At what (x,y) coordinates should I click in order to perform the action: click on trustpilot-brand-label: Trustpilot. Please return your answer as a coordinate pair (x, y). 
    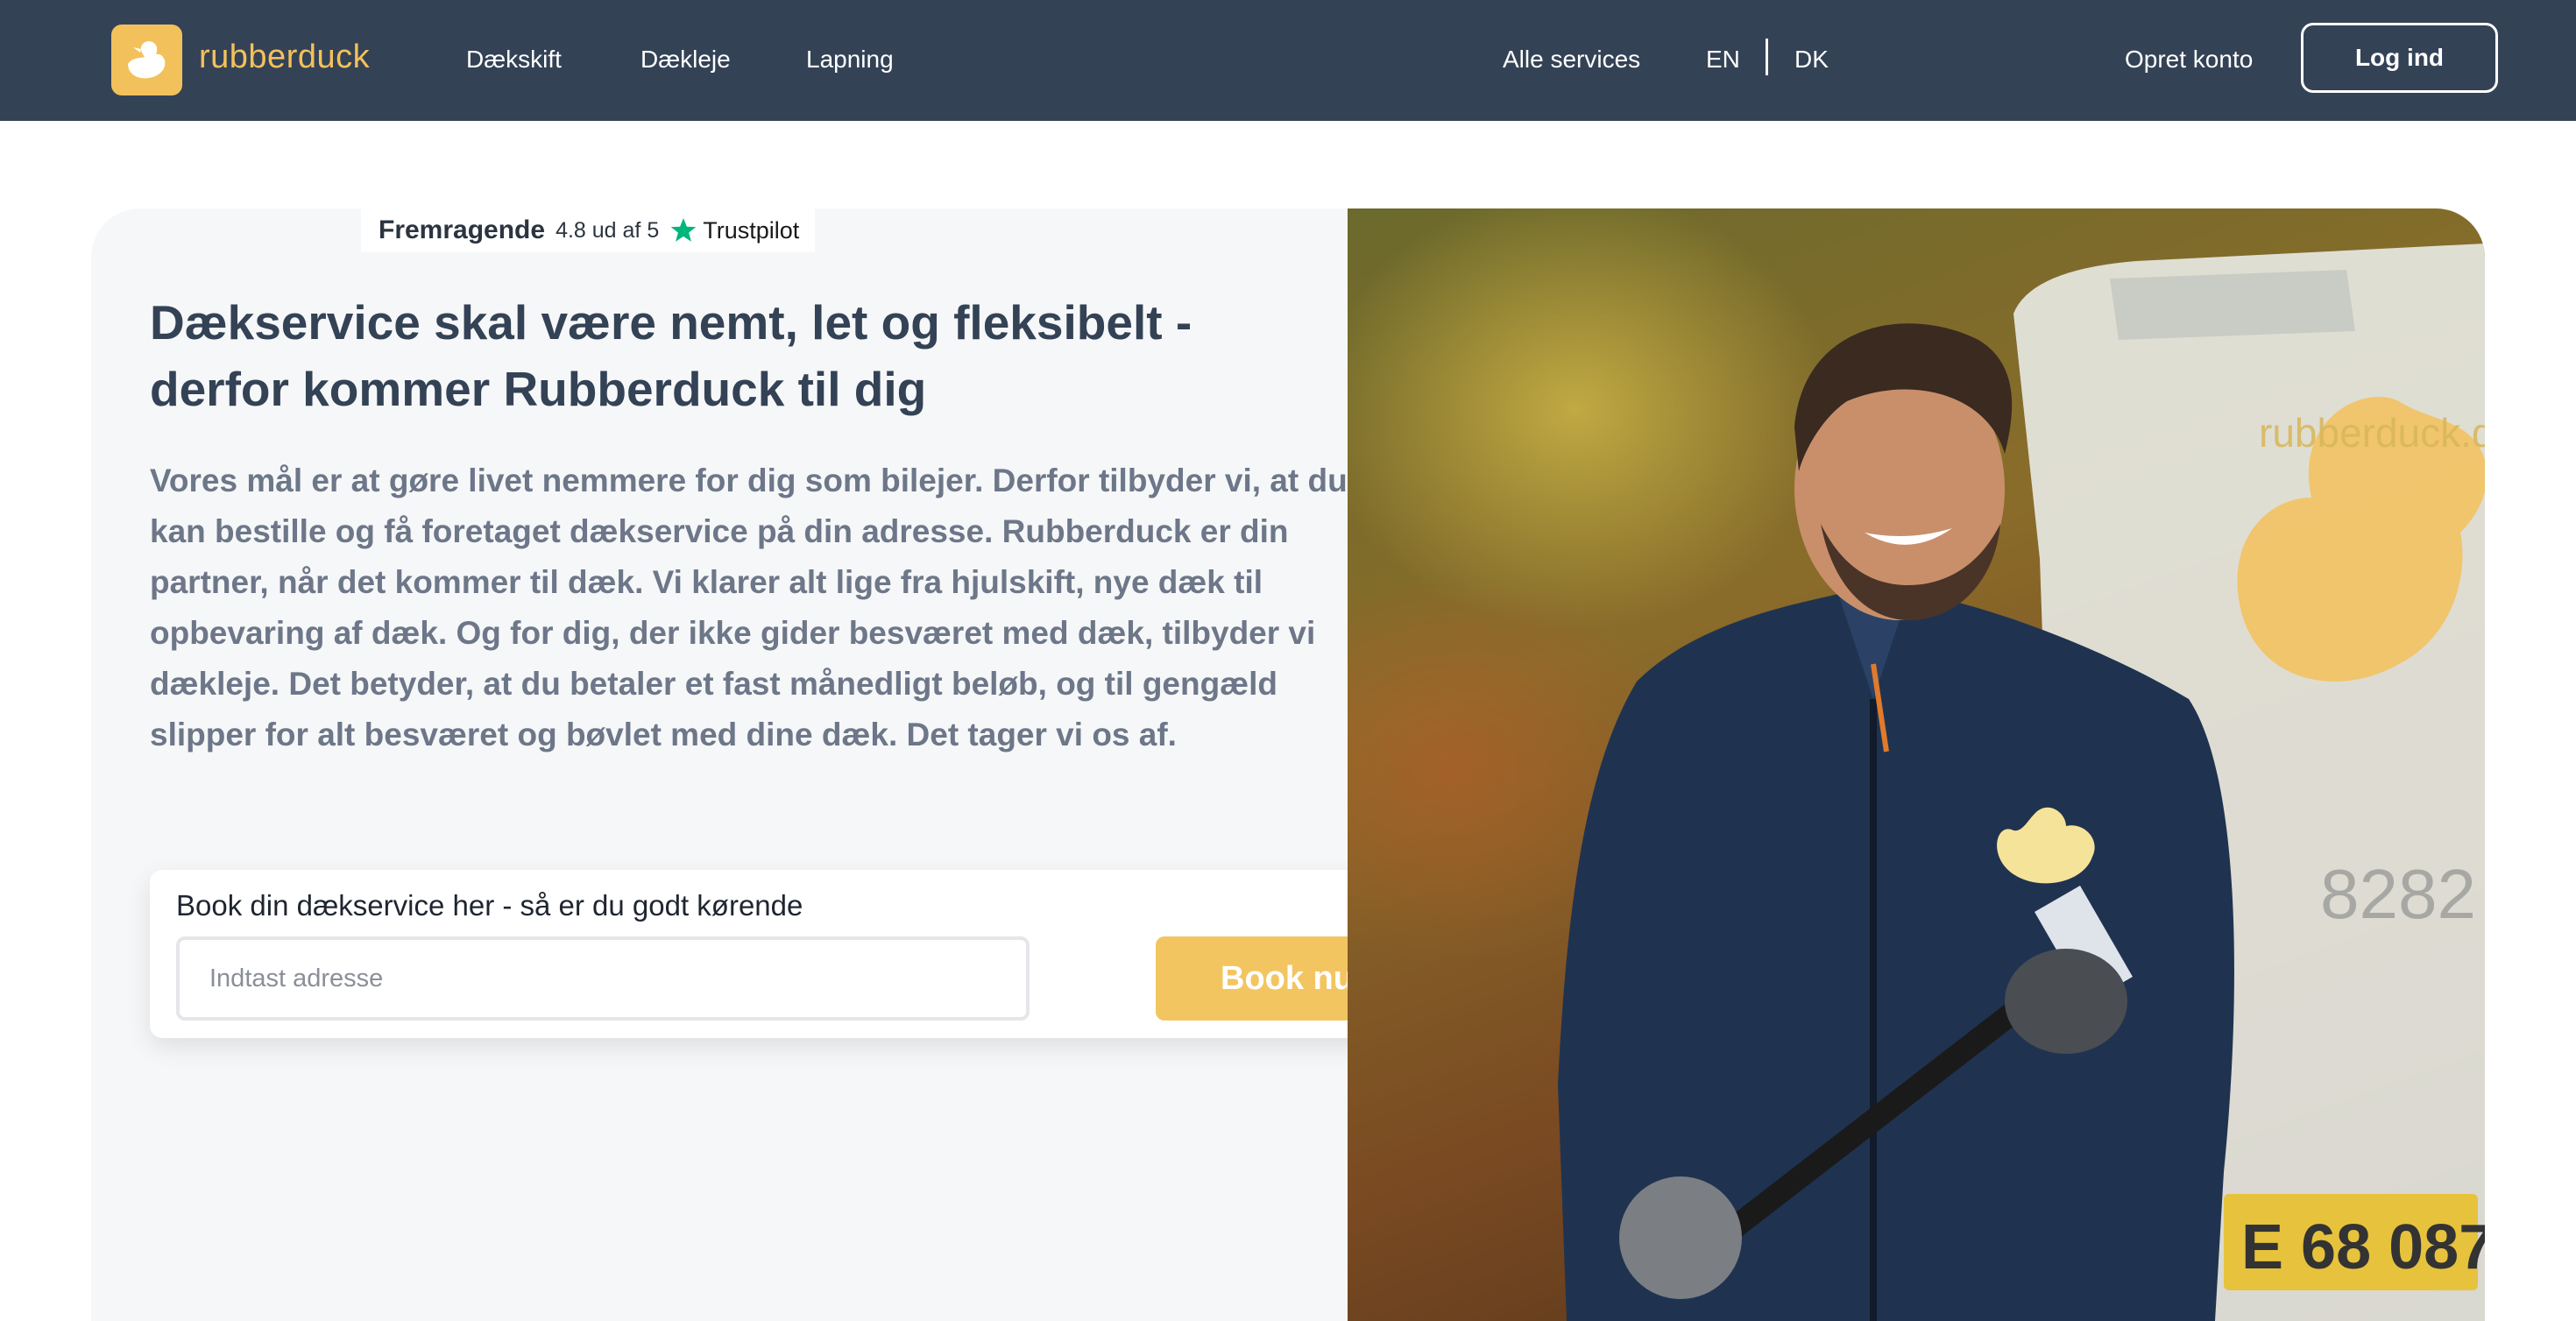
    Looking at the image, I should click on (751, 230).